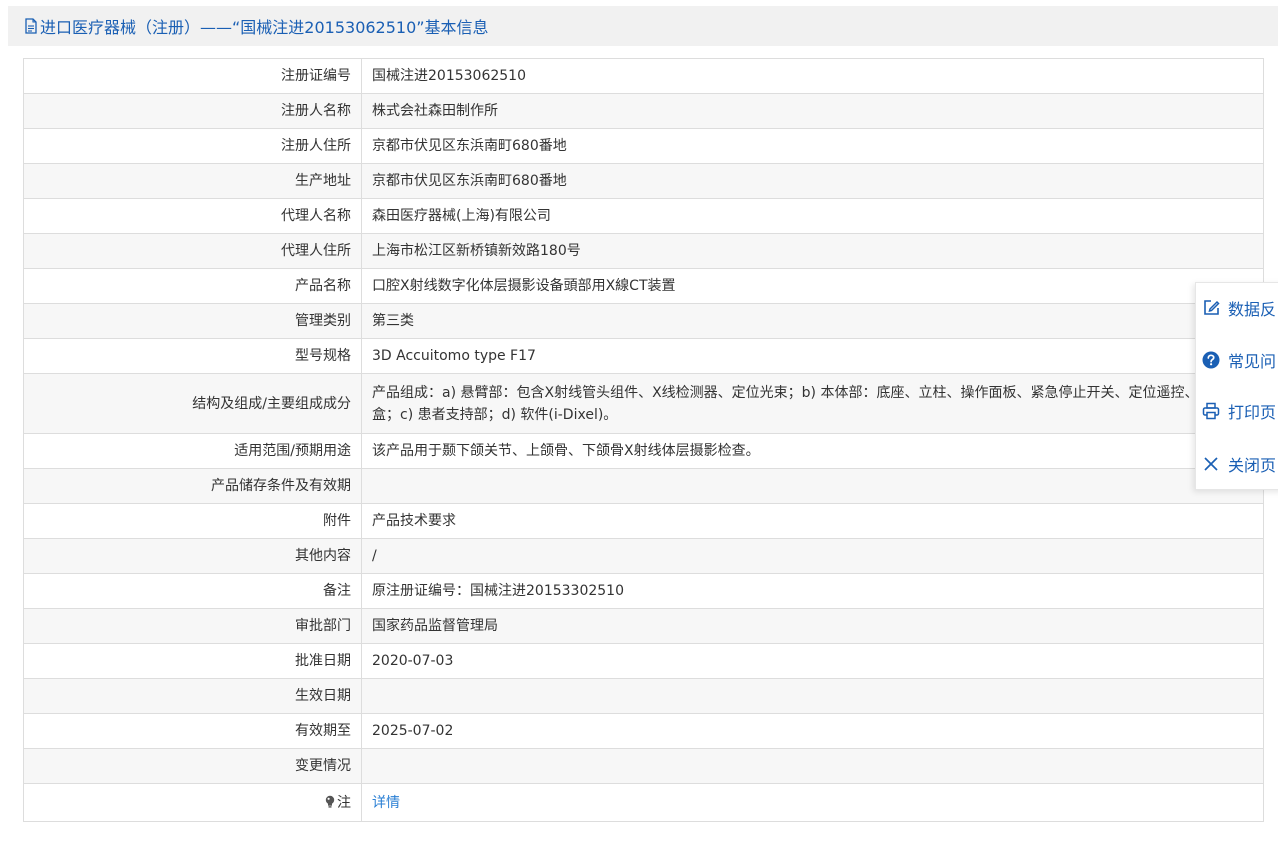  I want to click on row-value: 详情, so click(812, 802).